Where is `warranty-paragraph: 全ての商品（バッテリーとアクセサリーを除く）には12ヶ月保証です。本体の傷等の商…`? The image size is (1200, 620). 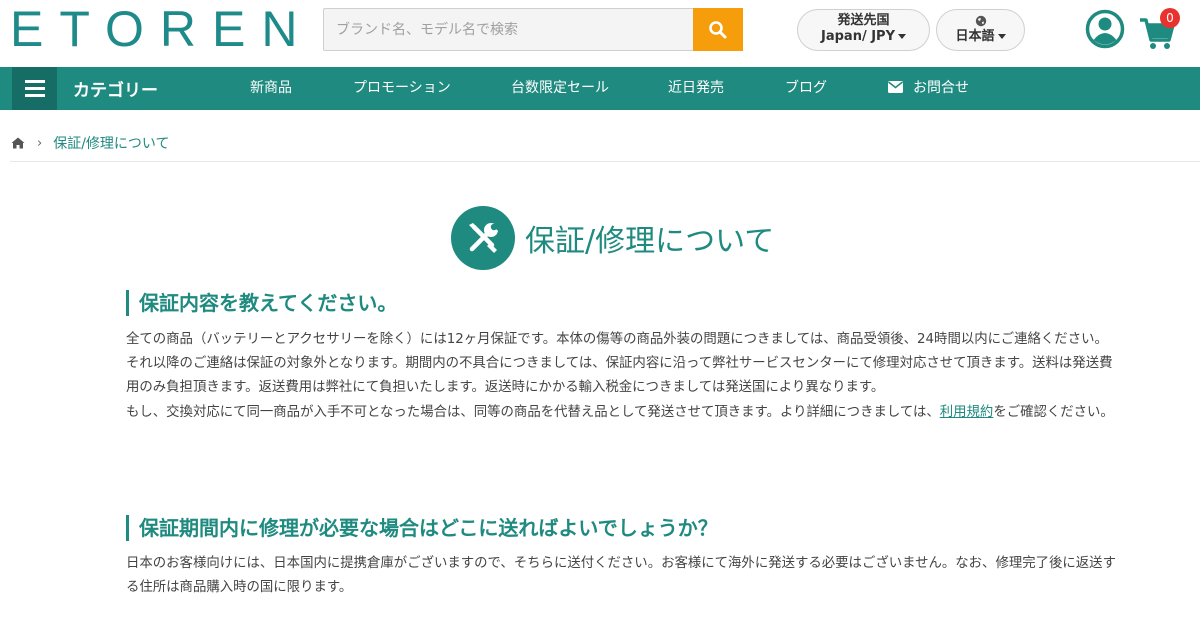
warranty-paragraph: 全ての商品（バッテリーとアクセサリーを除く）には12ヶ月保証です。本体の傷等の商… is located at coordinates (619, 364).